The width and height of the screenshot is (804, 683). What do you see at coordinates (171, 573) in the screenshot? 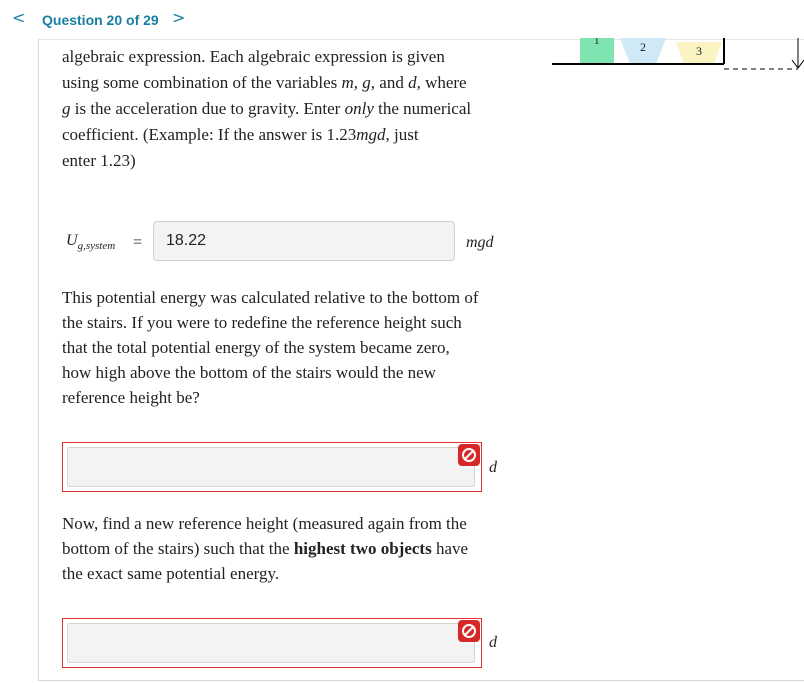
I see `q3-line-3: the exact same potential energy.` at bounding box center [171, 573].